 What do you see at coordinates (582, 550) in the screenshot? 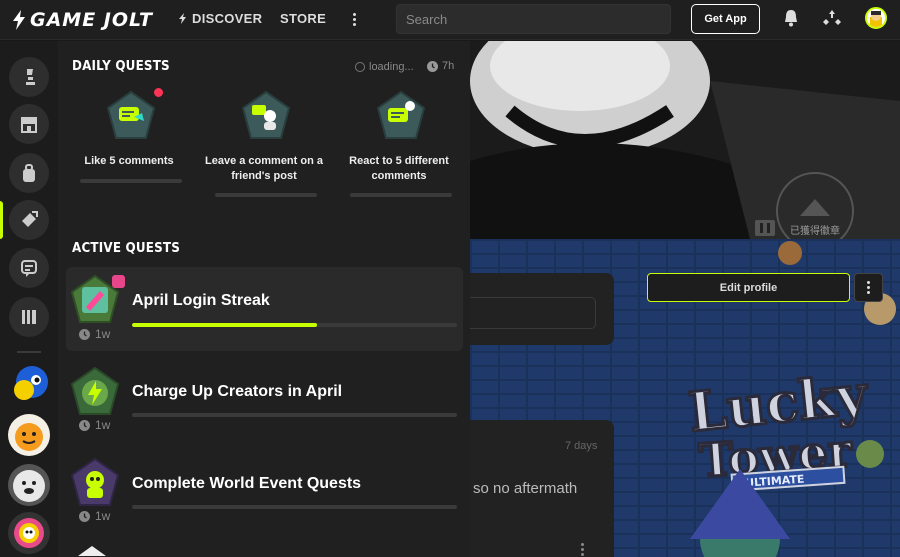
I see `post-more-icon` at bounding box center [582, 550].